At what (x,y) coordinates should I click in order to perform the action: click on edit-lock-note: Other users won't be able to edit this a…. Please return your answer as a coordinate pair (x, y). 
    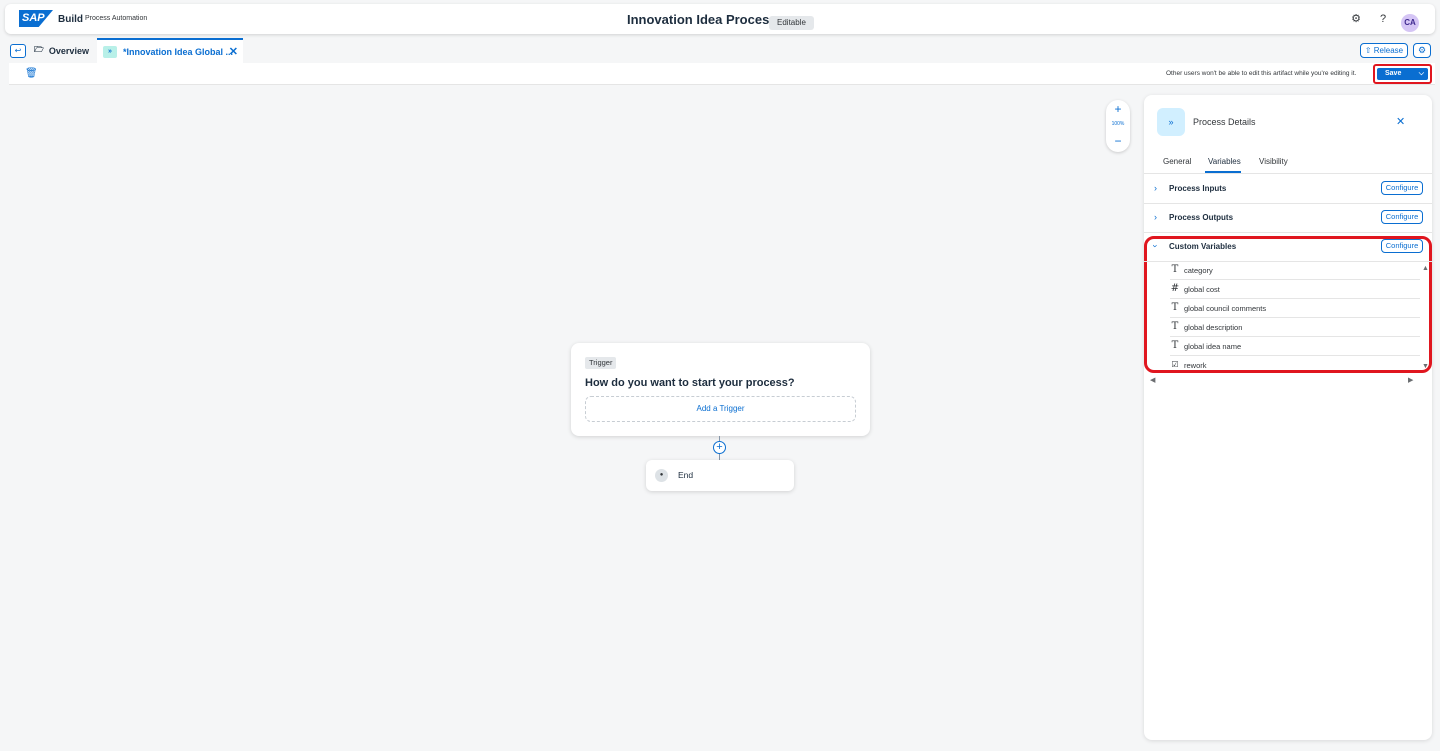
    Looking at the image, I should click on (1261, 73).